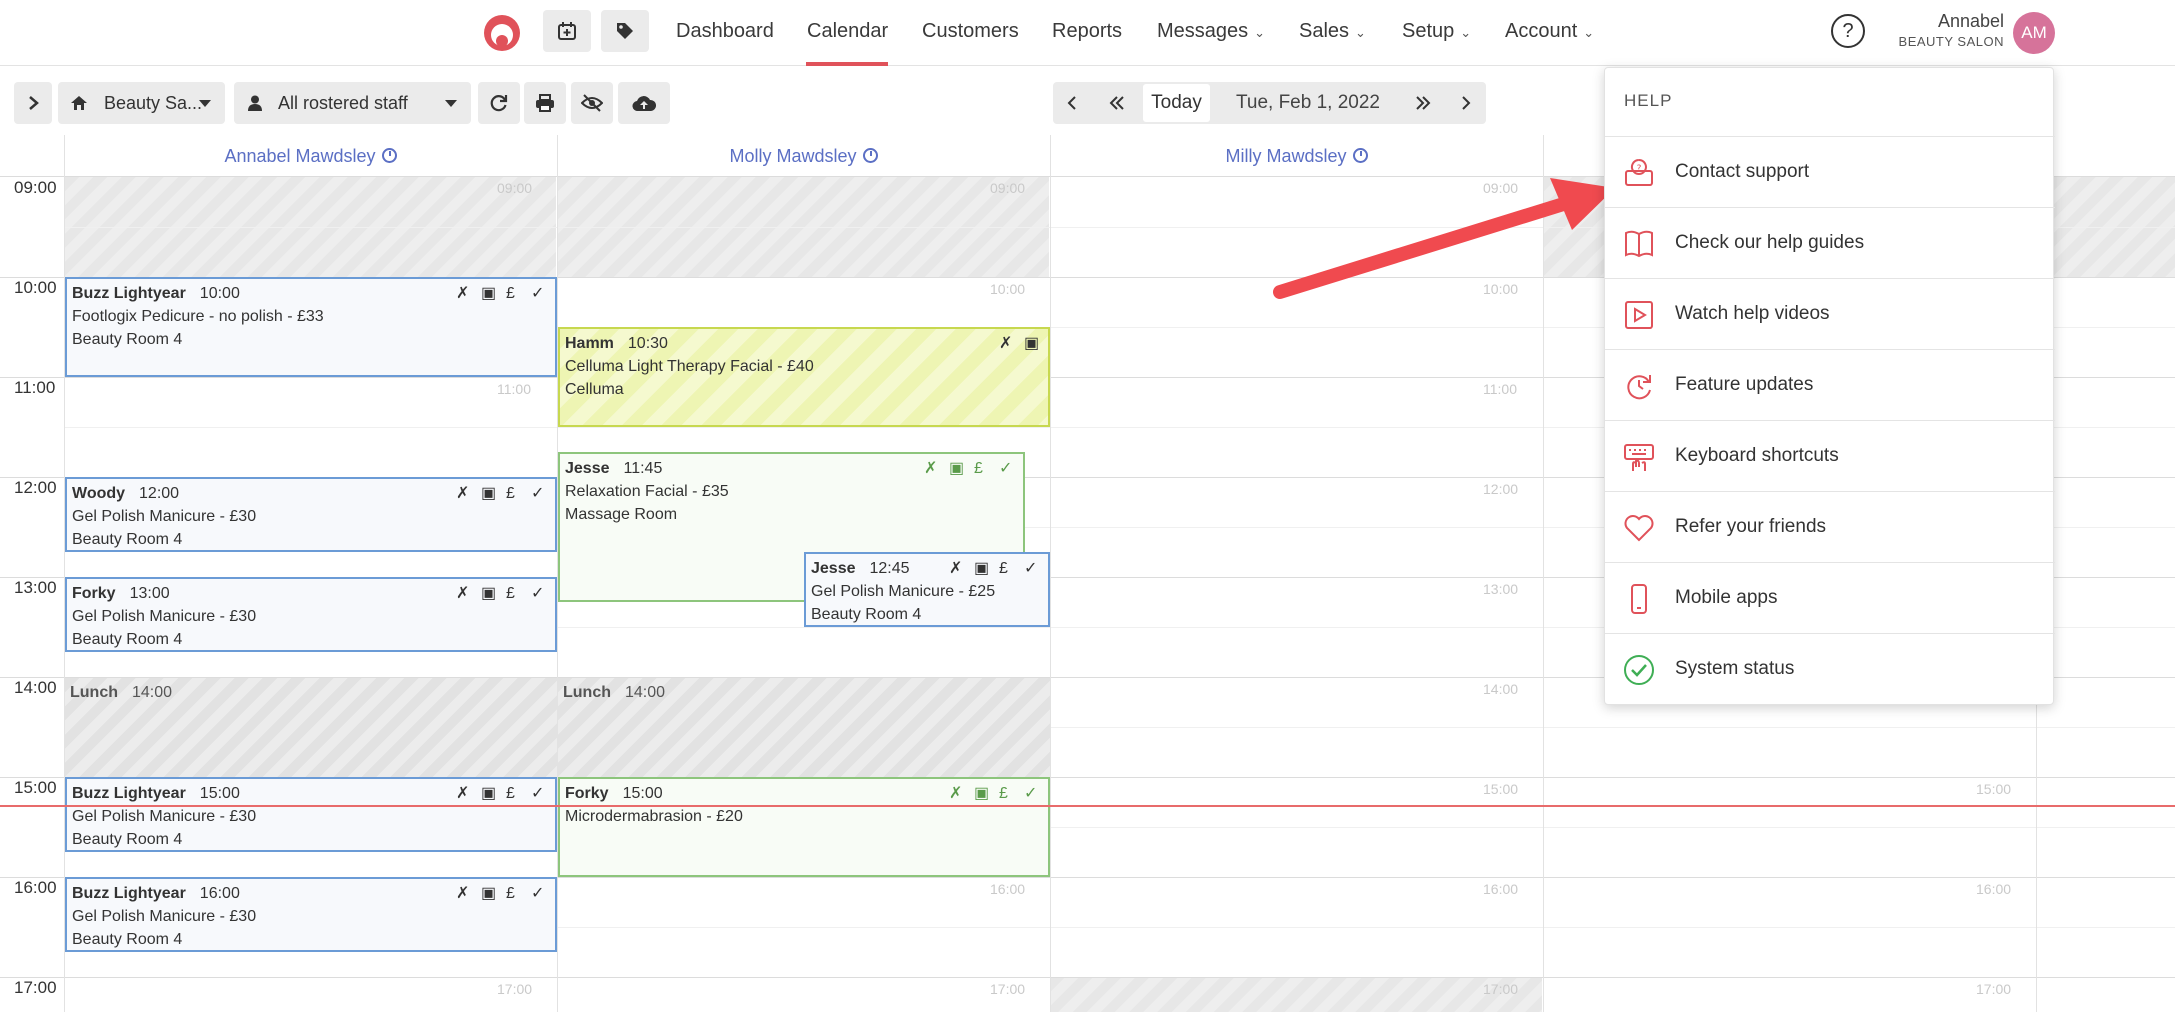  What do you see at coordinates (1444, 238) in the screenshot?
I see `pointer-arrow-icon` at bounding box center [1444, 238].